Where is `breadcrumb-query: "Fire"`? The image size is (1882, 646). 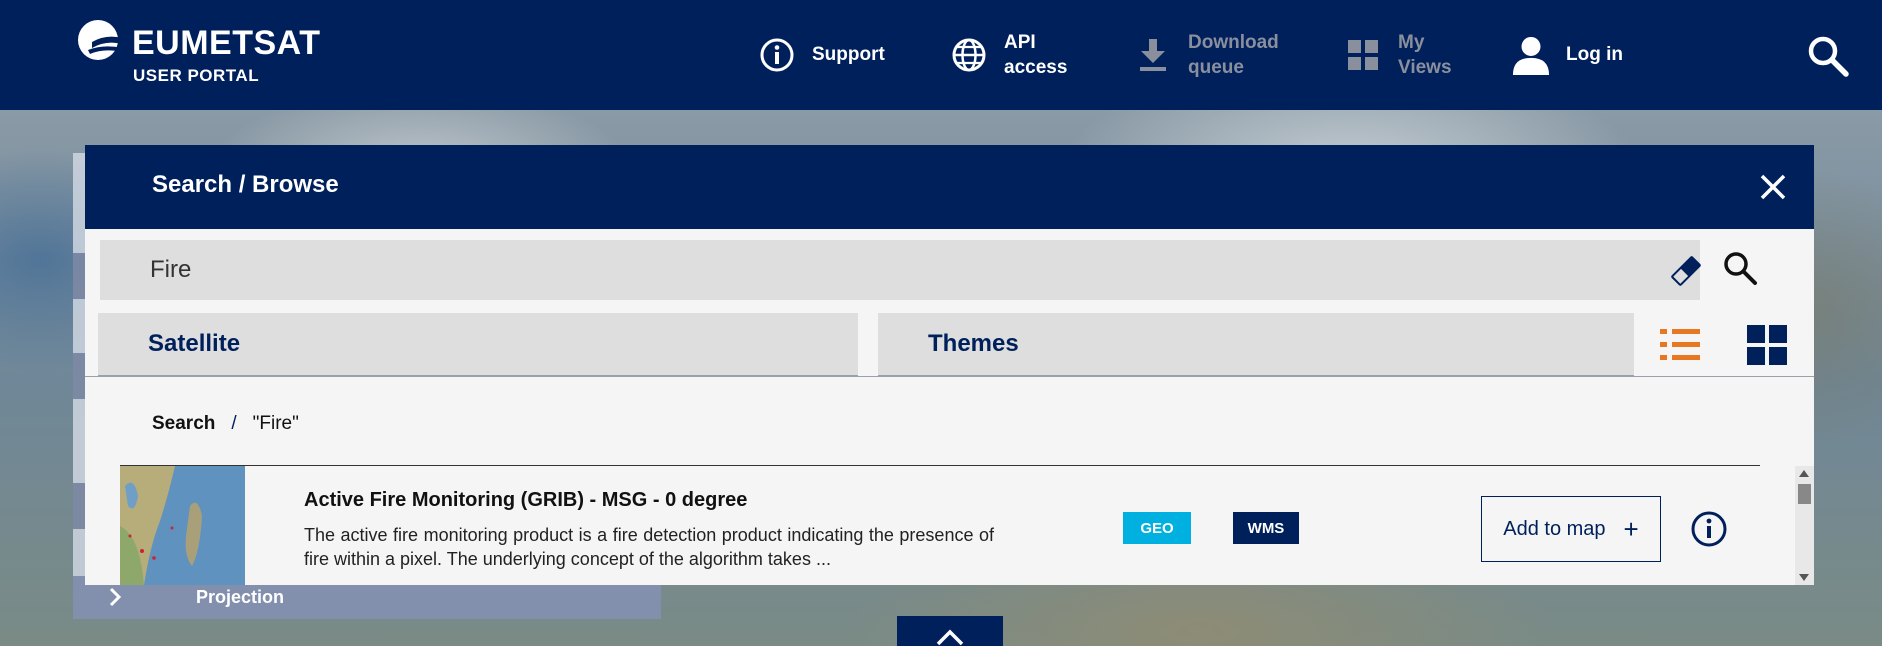 breadcrumb-query: "Fire" is located at coordinates (275, 423).